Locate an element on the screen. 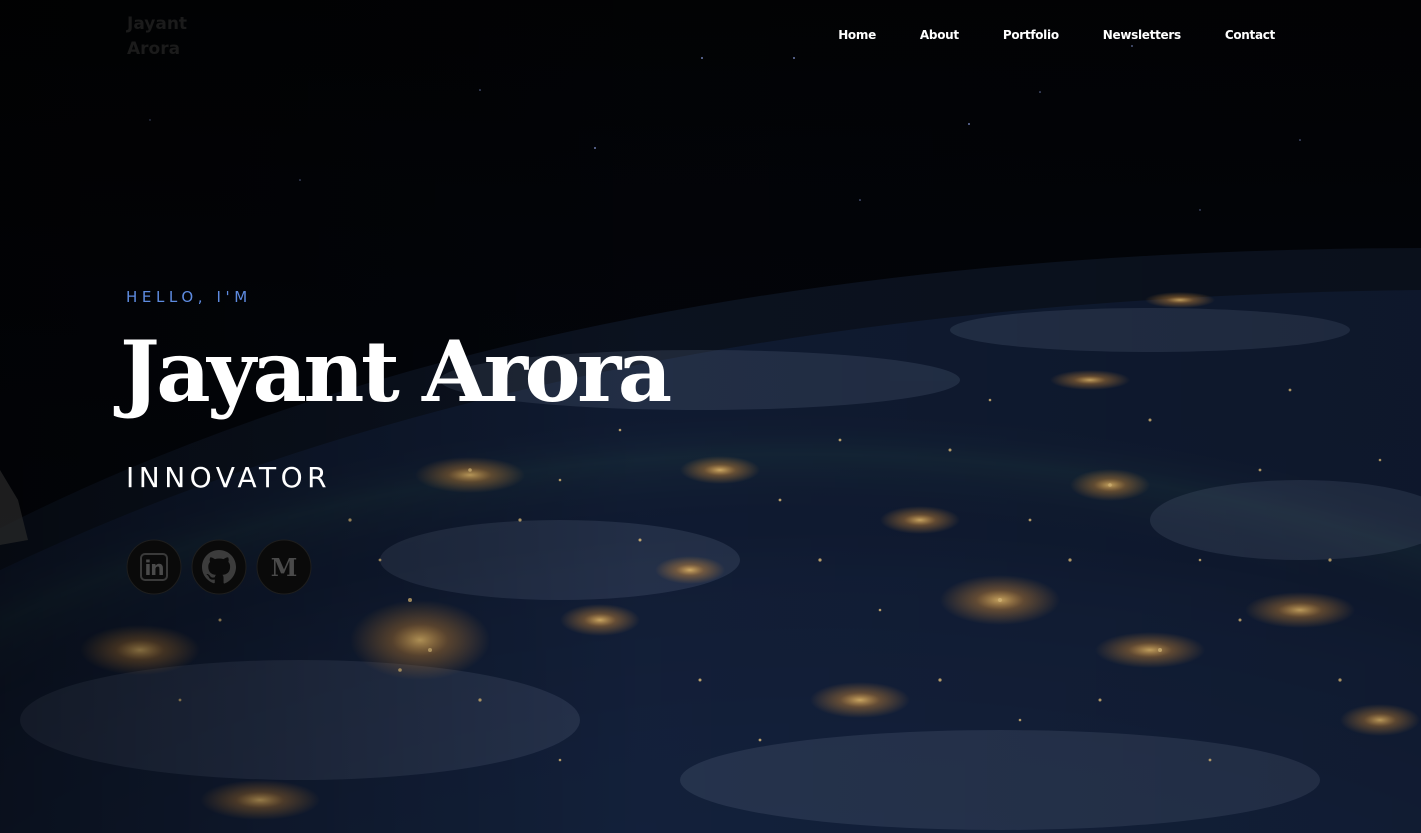 The image size is (1421, 833). medium-link: M is located at coordinates (284, 567).